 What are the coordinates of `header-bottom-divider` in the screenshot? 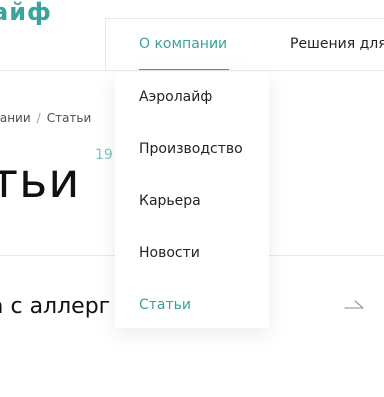 It's located at (192, 70).